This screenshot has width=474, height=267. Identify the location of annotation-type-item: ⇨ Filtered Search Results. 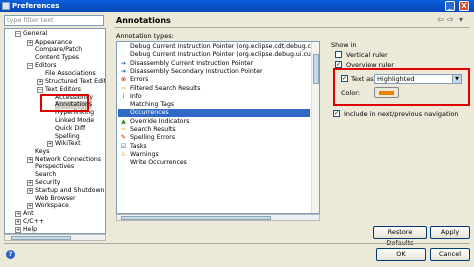
(214, 89).